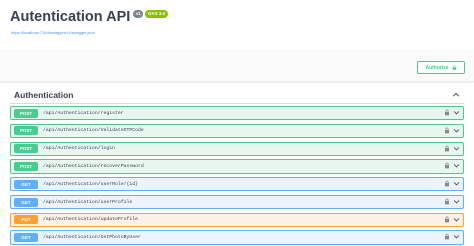 Image resolution: width=474 pixels, height=246 pixels. What do you see at coordinates (26, 220) in the screenshot?
I see `method-badge: PUT` at bounding box center [26, 220].